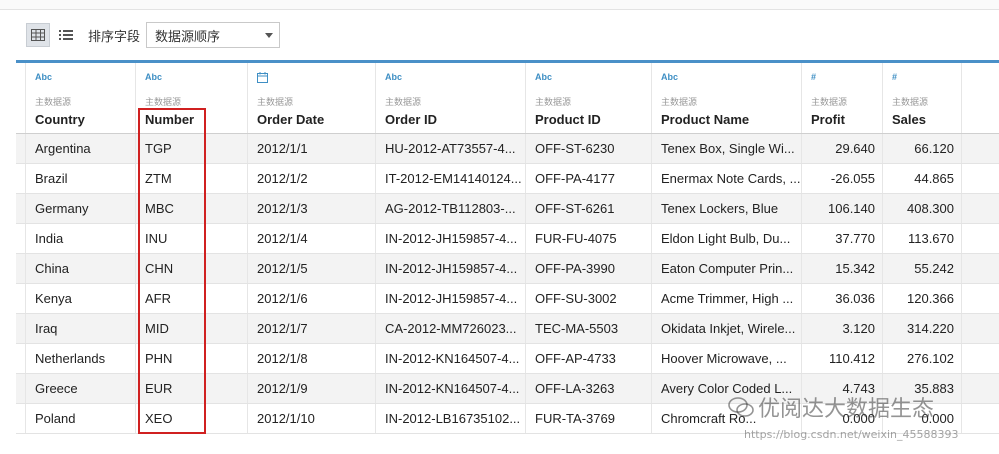 The width and height of the screenshot is (999, 454). I want to click on table-cell: Argentina, so click(81, 148).